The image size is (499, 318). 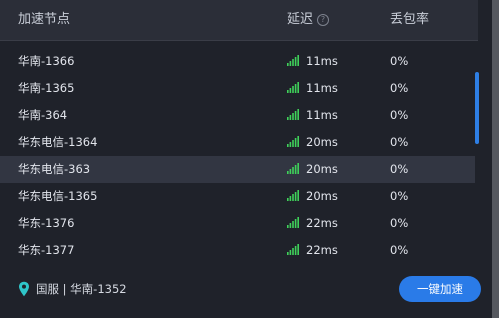 What do you see at coordinates (237, 88) in the screenshot?
I see `node-row: 华南-1365 11ms 0%` at bounding box center [237, 88].